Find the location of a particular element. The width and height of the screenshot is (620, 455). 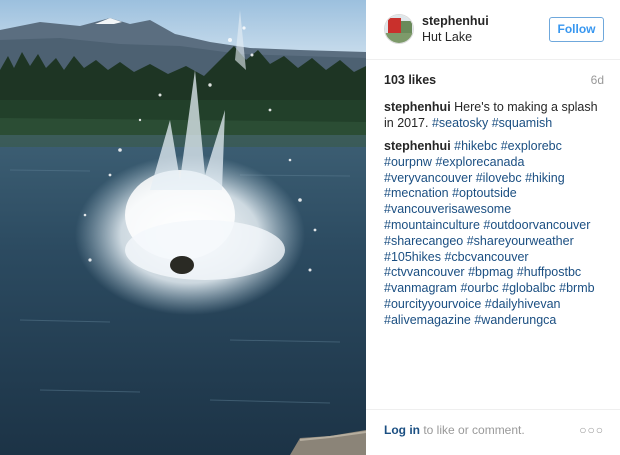

hashtag-link: #105hikes is located at coordinates (412, 257).